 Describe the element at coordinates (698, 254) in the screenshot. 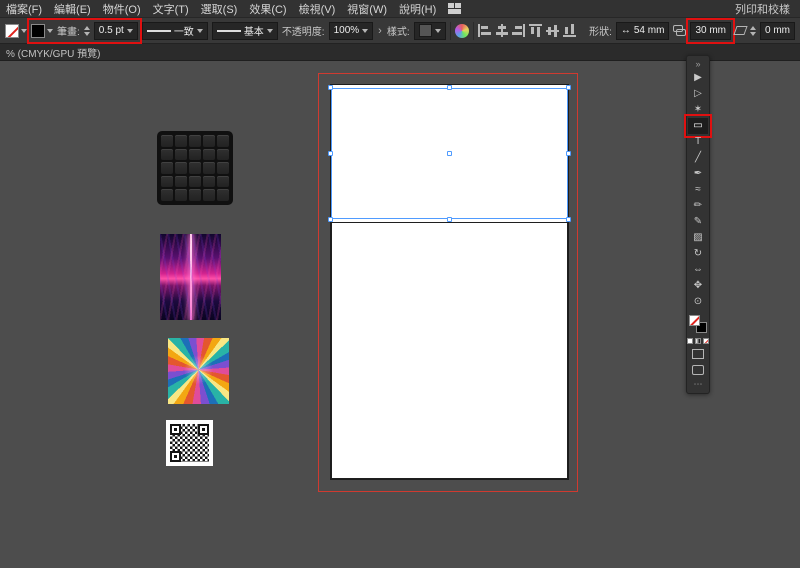

I see `rotate-tool: ↻` at that location.